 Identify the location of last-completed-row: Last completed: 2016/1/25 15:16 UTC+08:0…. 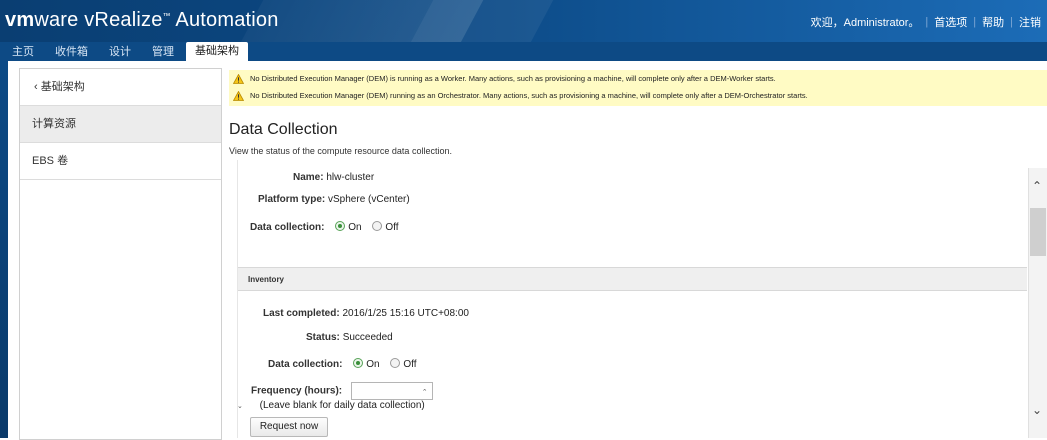
(366, 313).